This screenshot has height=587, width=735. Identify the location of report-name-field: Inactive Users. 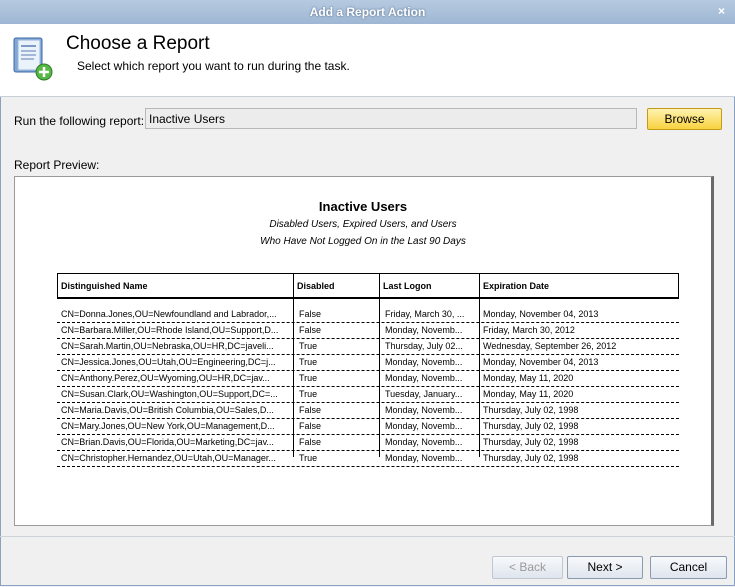
(391, 118).